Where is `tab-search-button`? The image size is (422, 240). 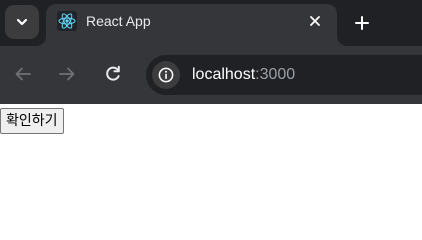 tab-search-button is located at coordinates (22, 22).